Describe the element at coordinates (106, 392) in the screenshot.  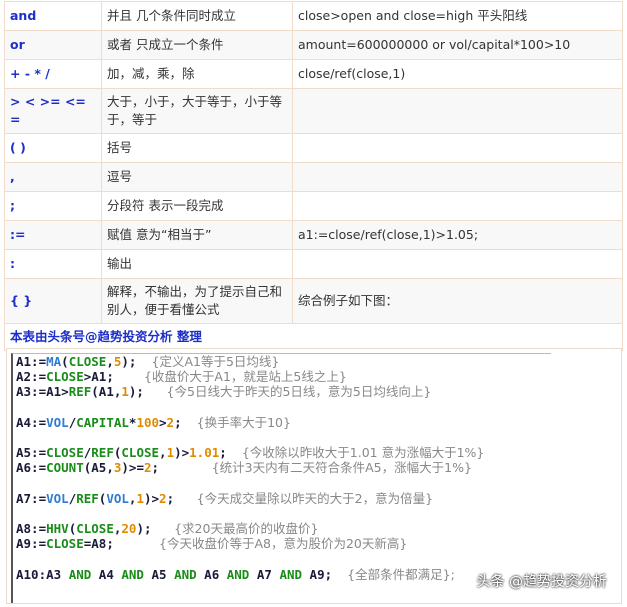
I see `code-token: (A1,` at that location.